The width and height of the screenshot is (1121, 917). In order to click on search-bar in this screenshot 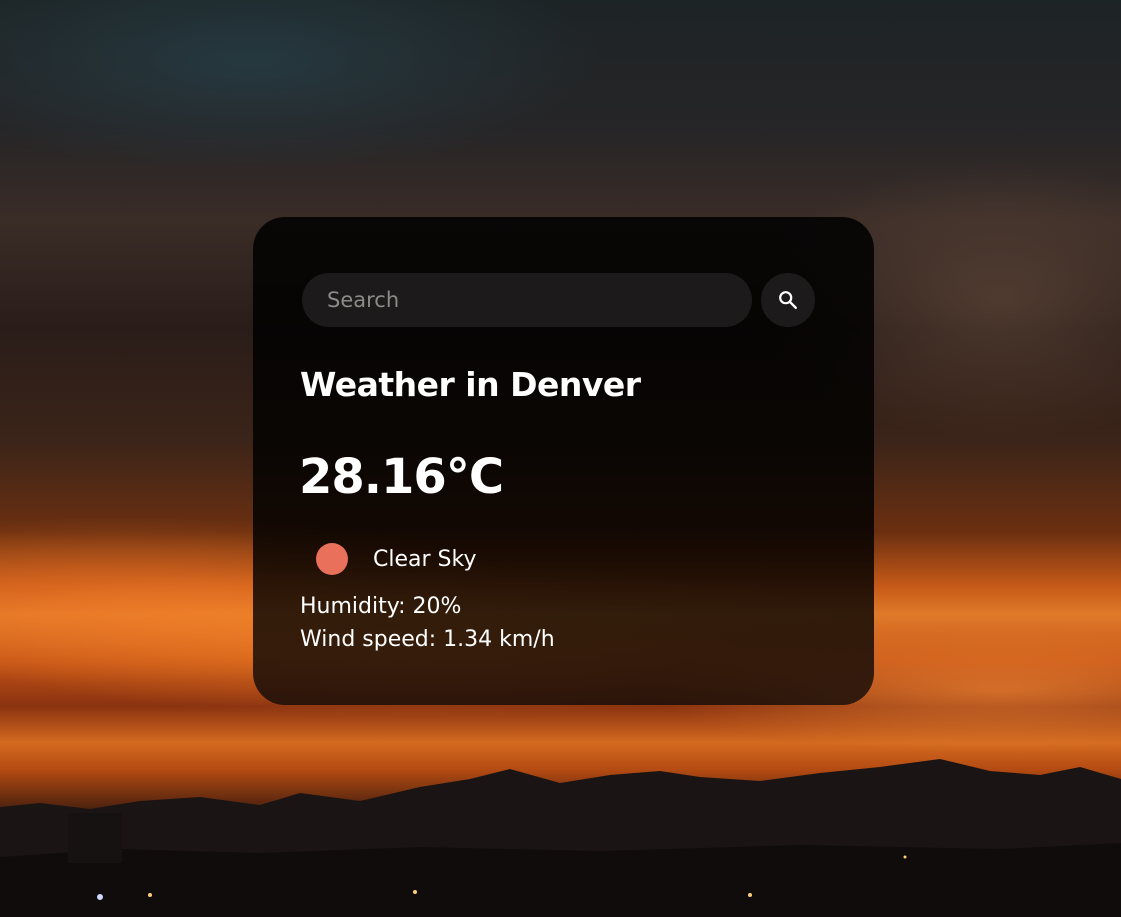, I will do `click(558, 300)`.